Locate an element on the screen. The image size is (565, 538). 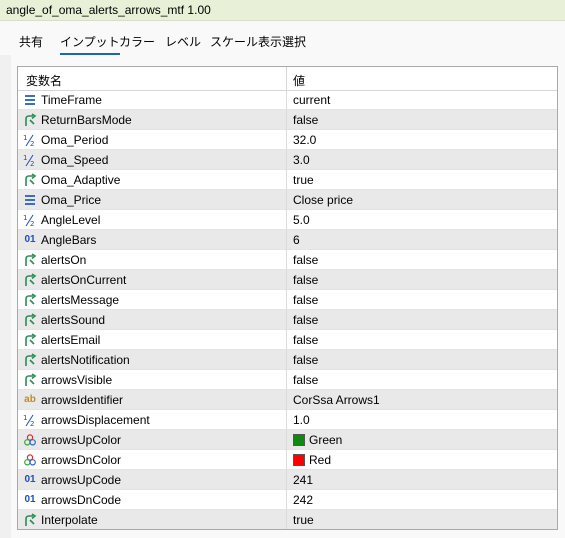
parameter-value-text: 6 is located at coordinates (296, 240).